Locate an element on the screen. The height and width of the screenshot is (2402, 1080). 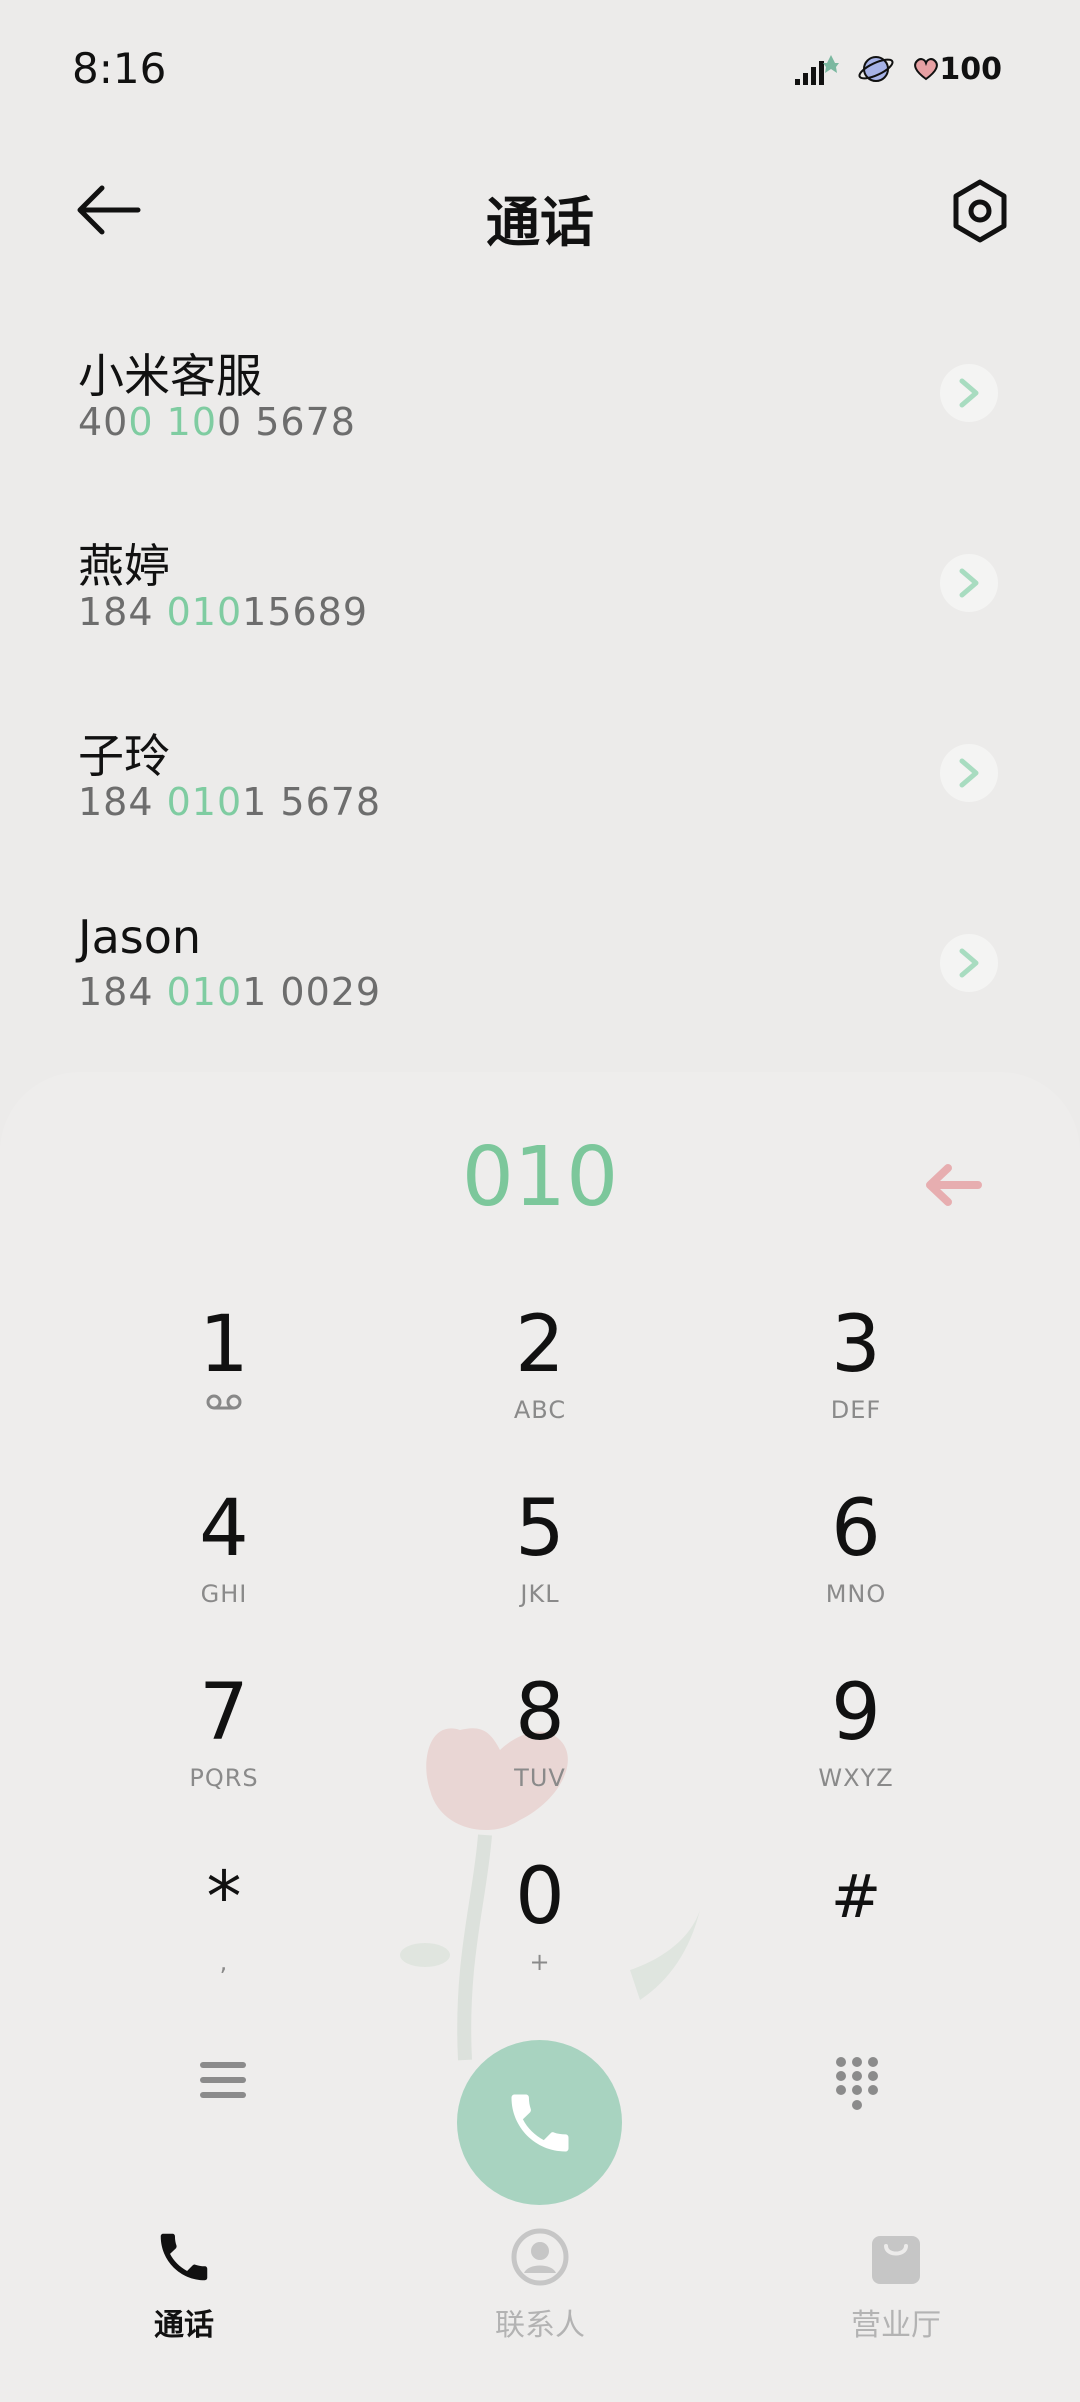
key-digit: 9 is located at coordinates (856, 1713).